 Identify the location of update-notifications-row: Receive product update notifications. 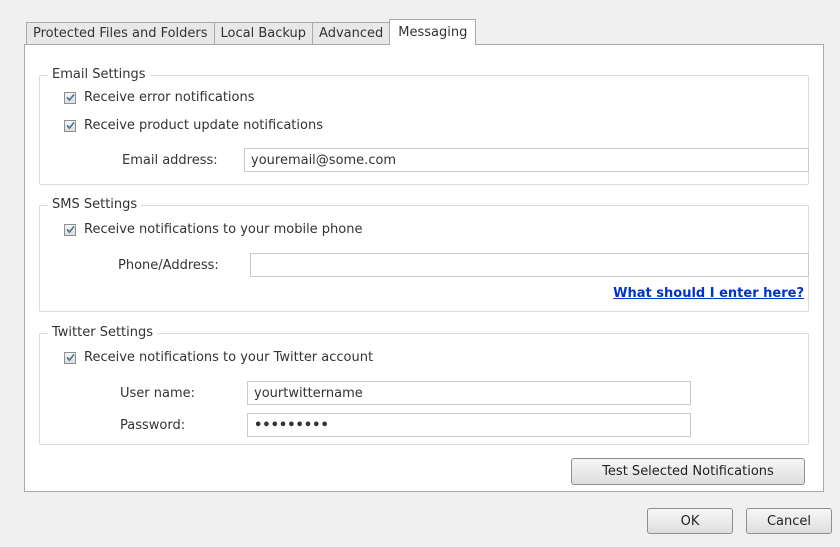
(193, 125).